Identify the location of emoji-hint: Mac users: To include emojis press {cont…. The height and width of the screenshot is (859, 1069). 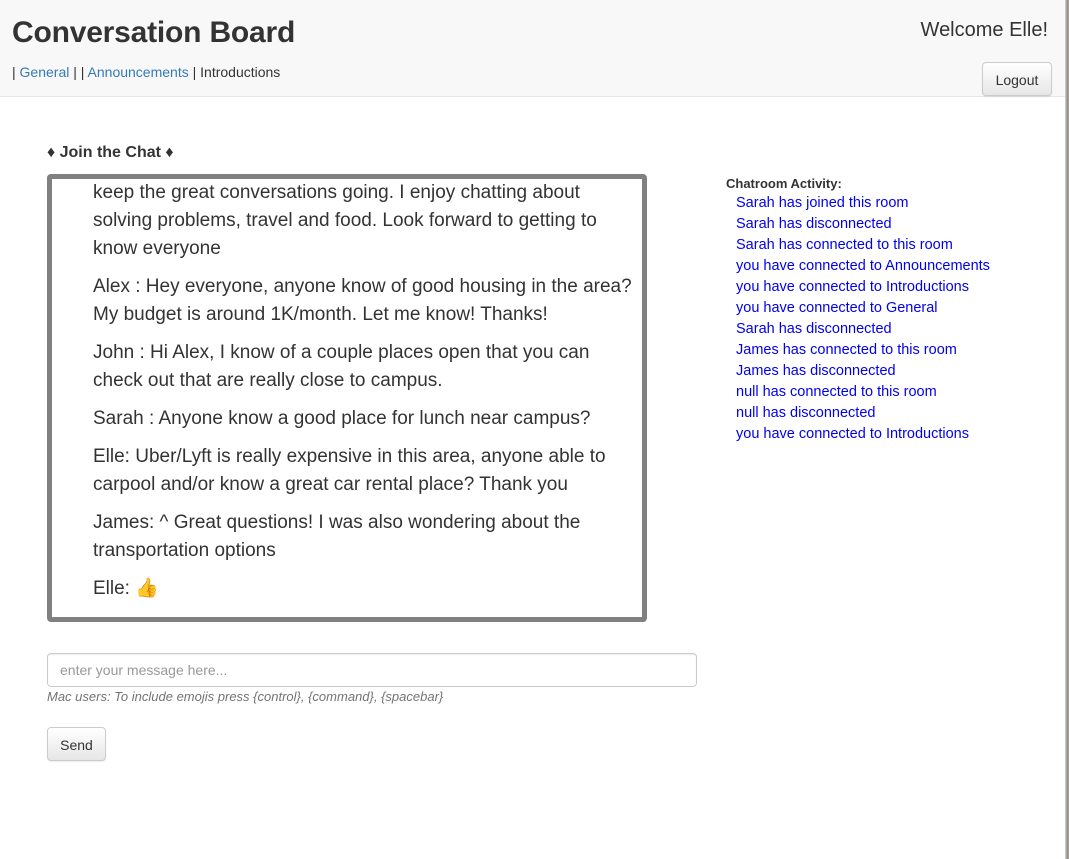
(245, 696).